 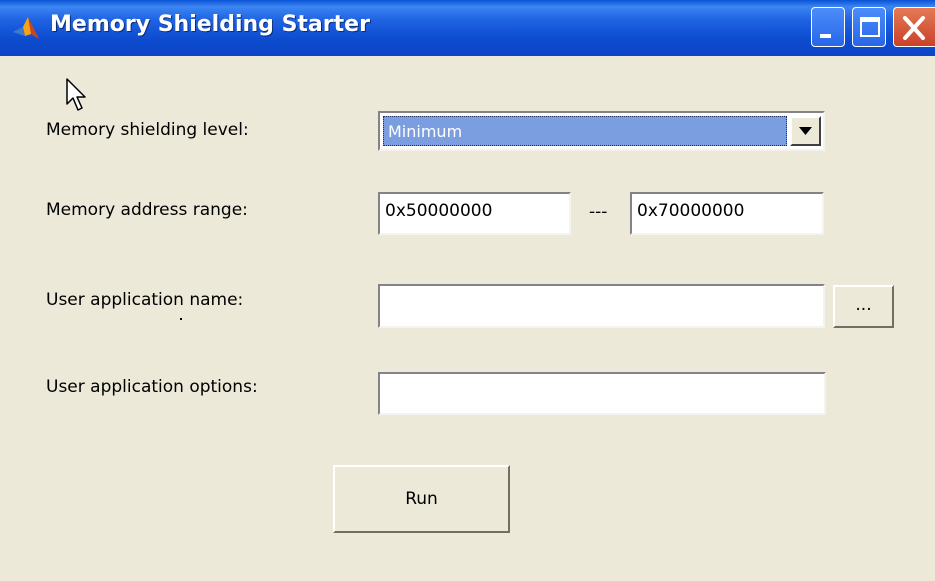 I want to click on app-name-label: User application name:, so click(x=145, y=300).